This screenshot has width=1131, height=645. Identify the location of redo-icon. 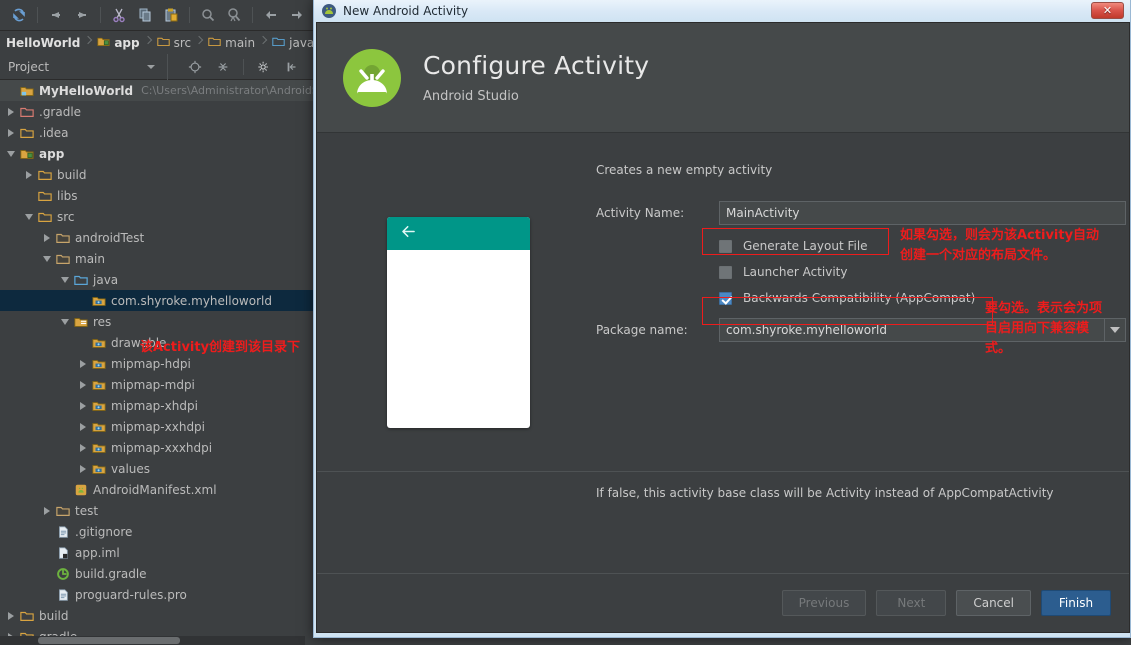
(82, 15).